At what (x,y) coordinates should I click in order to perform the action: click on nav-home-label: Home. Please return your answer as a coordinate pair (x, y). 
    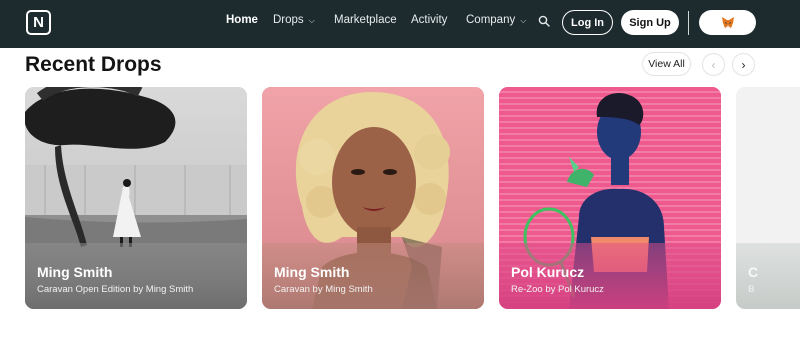
    Looking at the image, I should click on (242, 20).